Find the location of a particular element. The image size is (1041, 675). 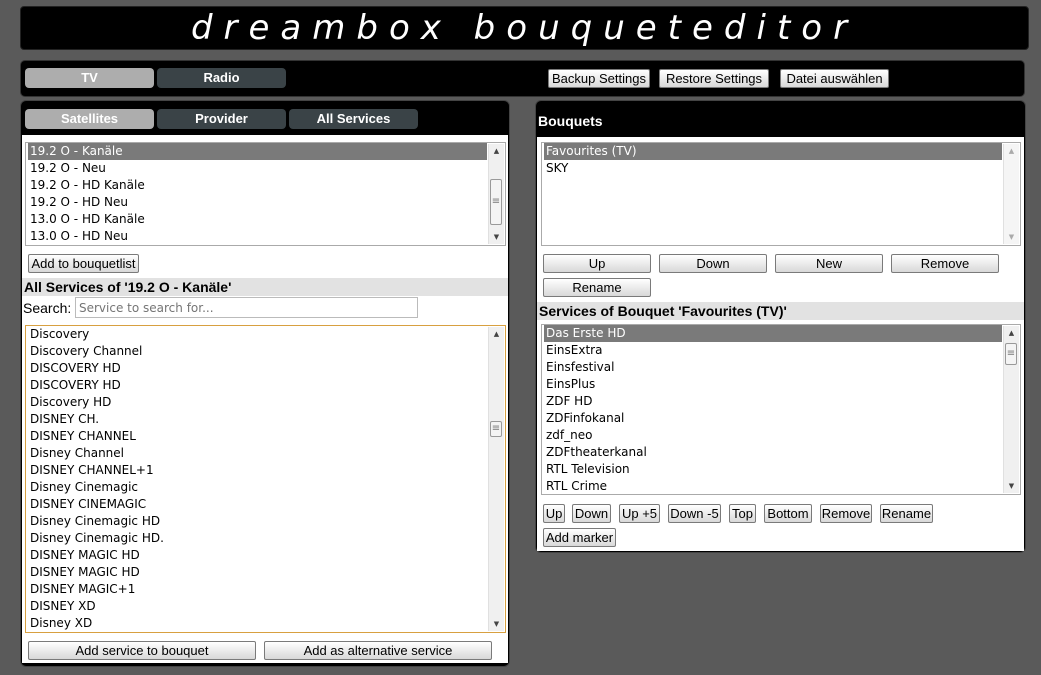

service-list-item: Discovery Channel is located at coordinates (257, 351).